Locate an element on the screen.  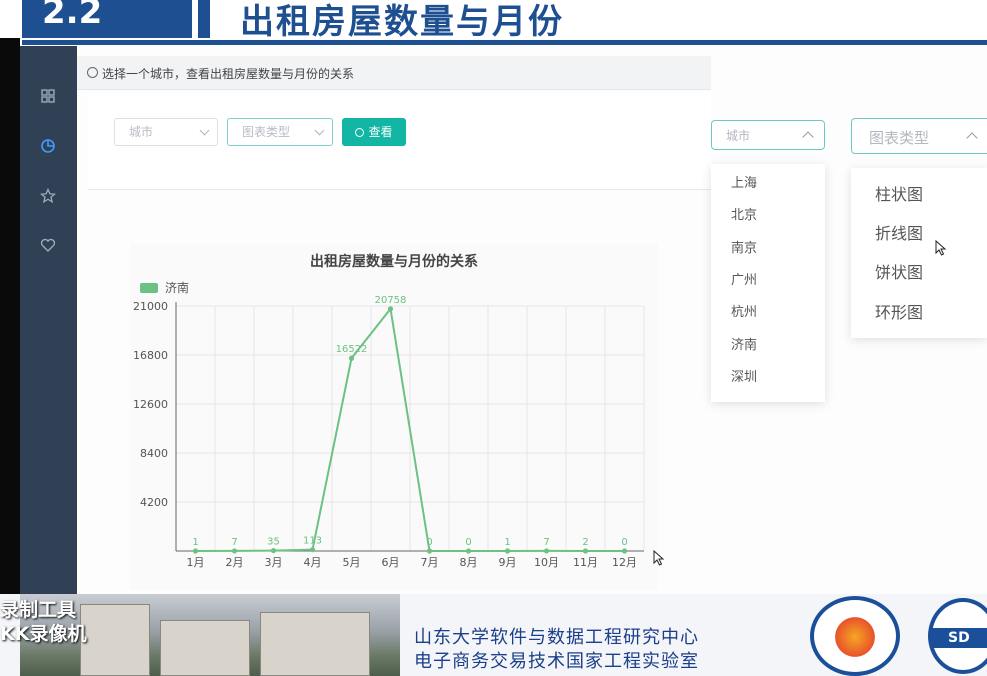
city-option-shanghai: 上海 is located at coordinates (768, 189).